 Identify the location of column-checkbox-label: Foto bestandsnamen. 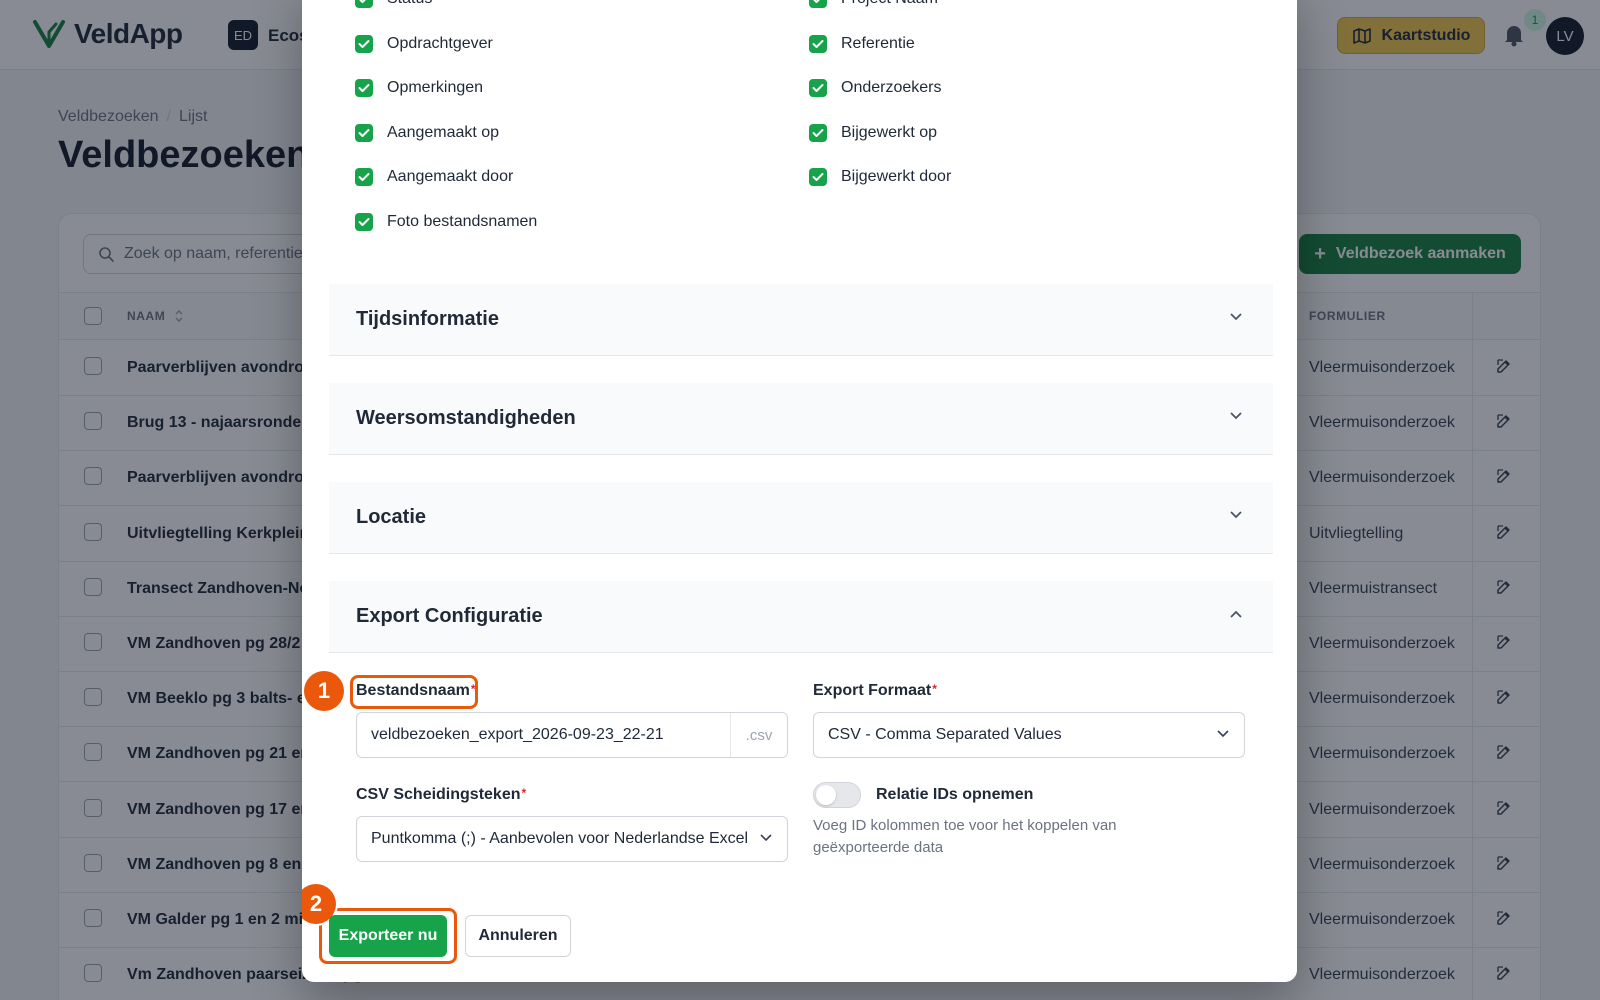
(462, 221).